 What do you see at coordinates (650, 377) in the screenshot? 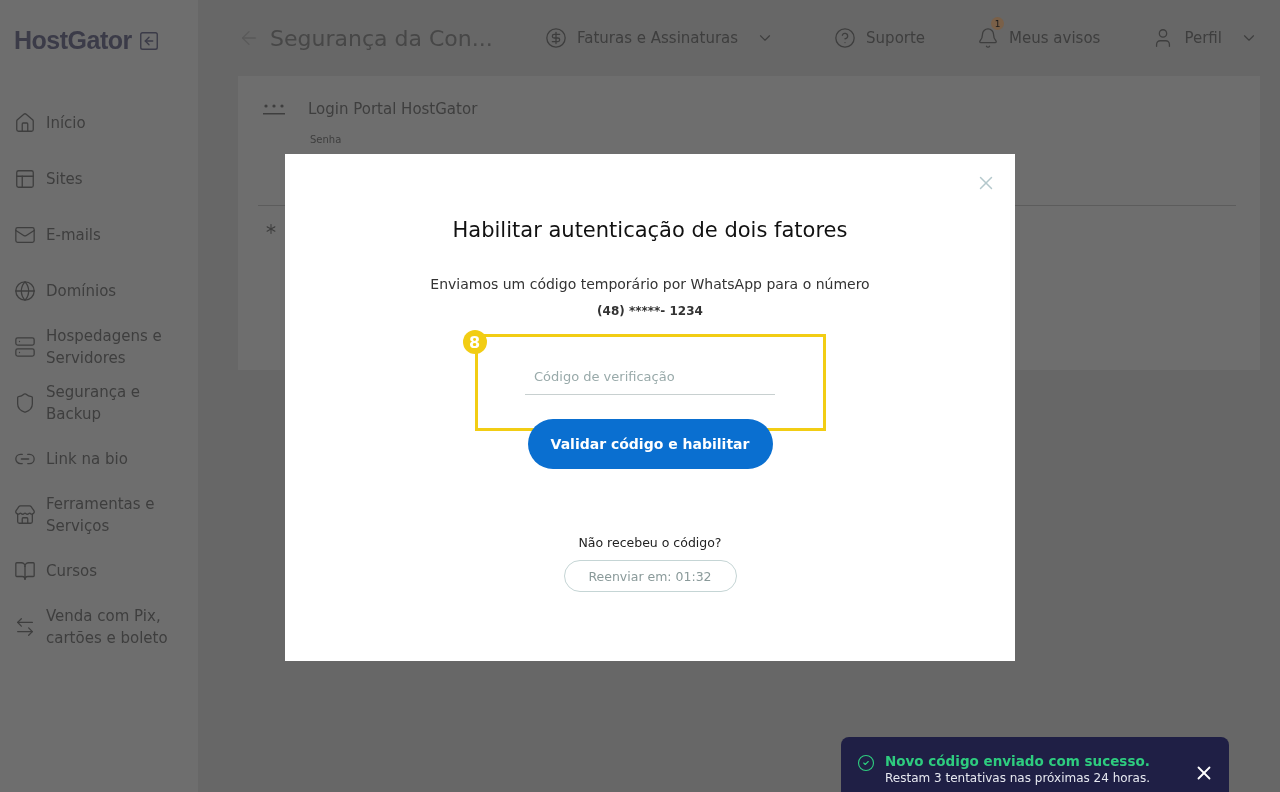
I see `code-field: Código de verificação` at bounding box center [650, 377].